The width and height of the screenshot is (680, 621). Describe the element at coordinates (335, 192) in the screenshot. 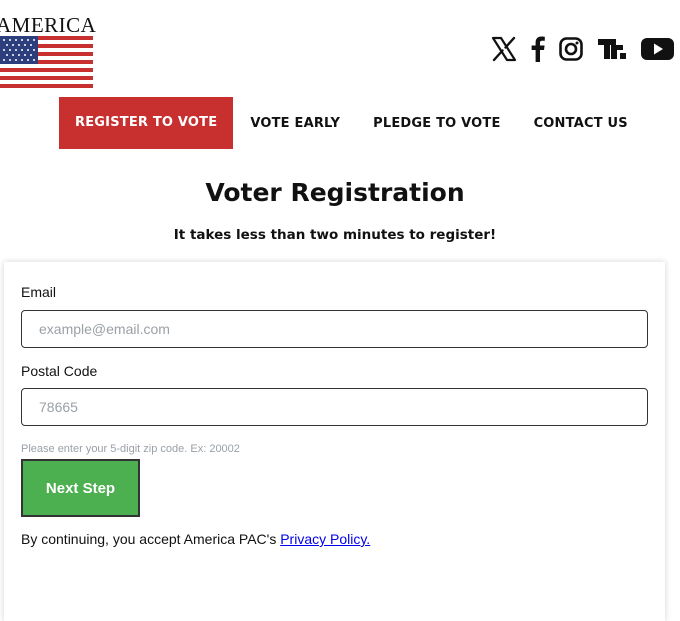

I see `page-title: Voter Registration` at that location.